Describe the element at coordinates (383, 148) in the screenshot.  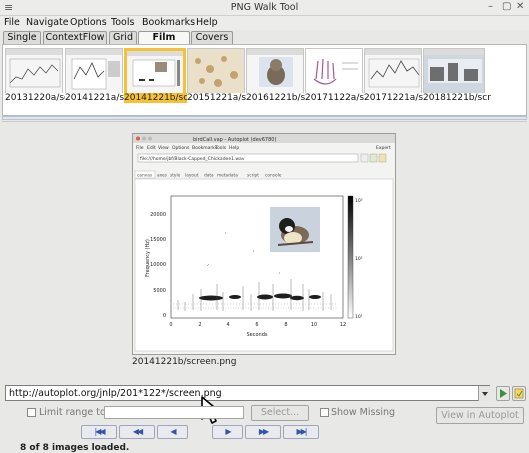
I see `preview-menu-expert: Expert` at that location.